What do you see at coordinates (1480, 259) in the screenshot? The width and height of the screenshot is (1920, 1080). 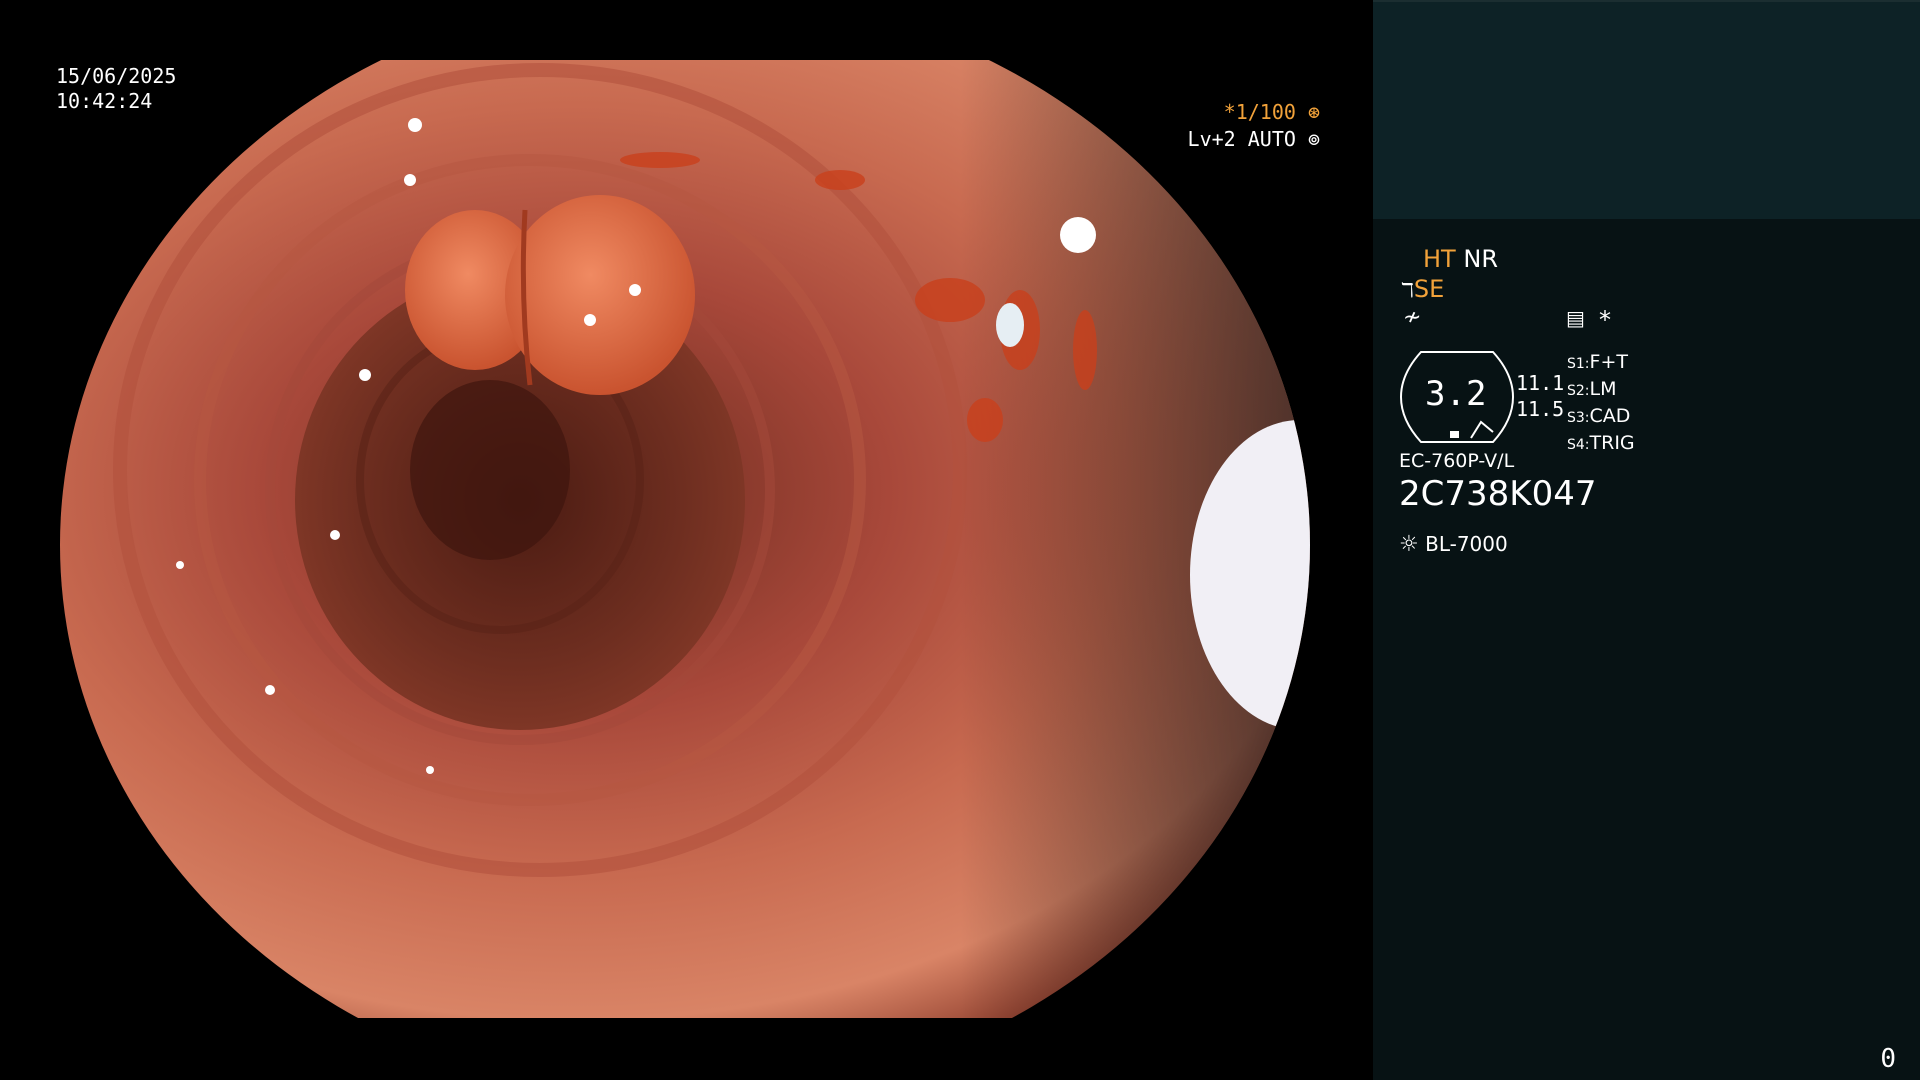 I see `nr-label: NR` at bounding box center [1480, 259].